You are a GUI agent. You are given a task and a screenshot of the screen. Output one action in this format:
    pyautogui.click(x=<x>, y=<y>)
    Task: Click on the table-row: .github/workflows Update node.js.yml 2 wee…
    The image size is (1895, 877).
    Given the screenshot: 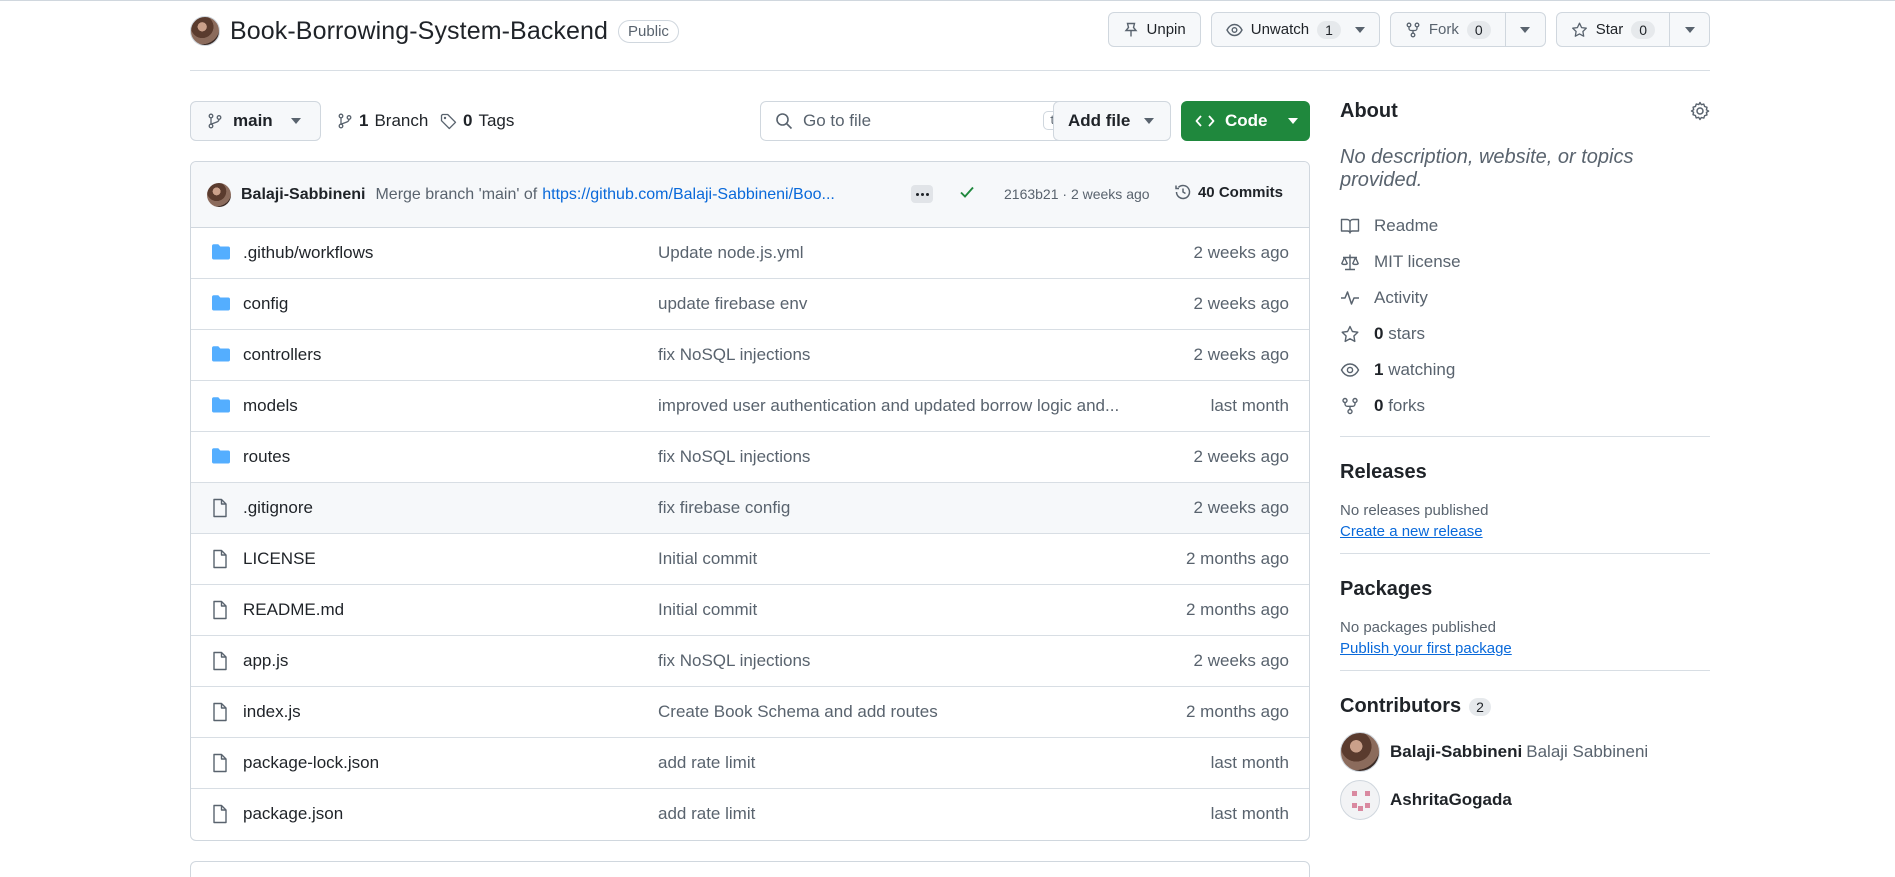 What is the action you would take?
    pyautogui.click(x=750, y=253)
    